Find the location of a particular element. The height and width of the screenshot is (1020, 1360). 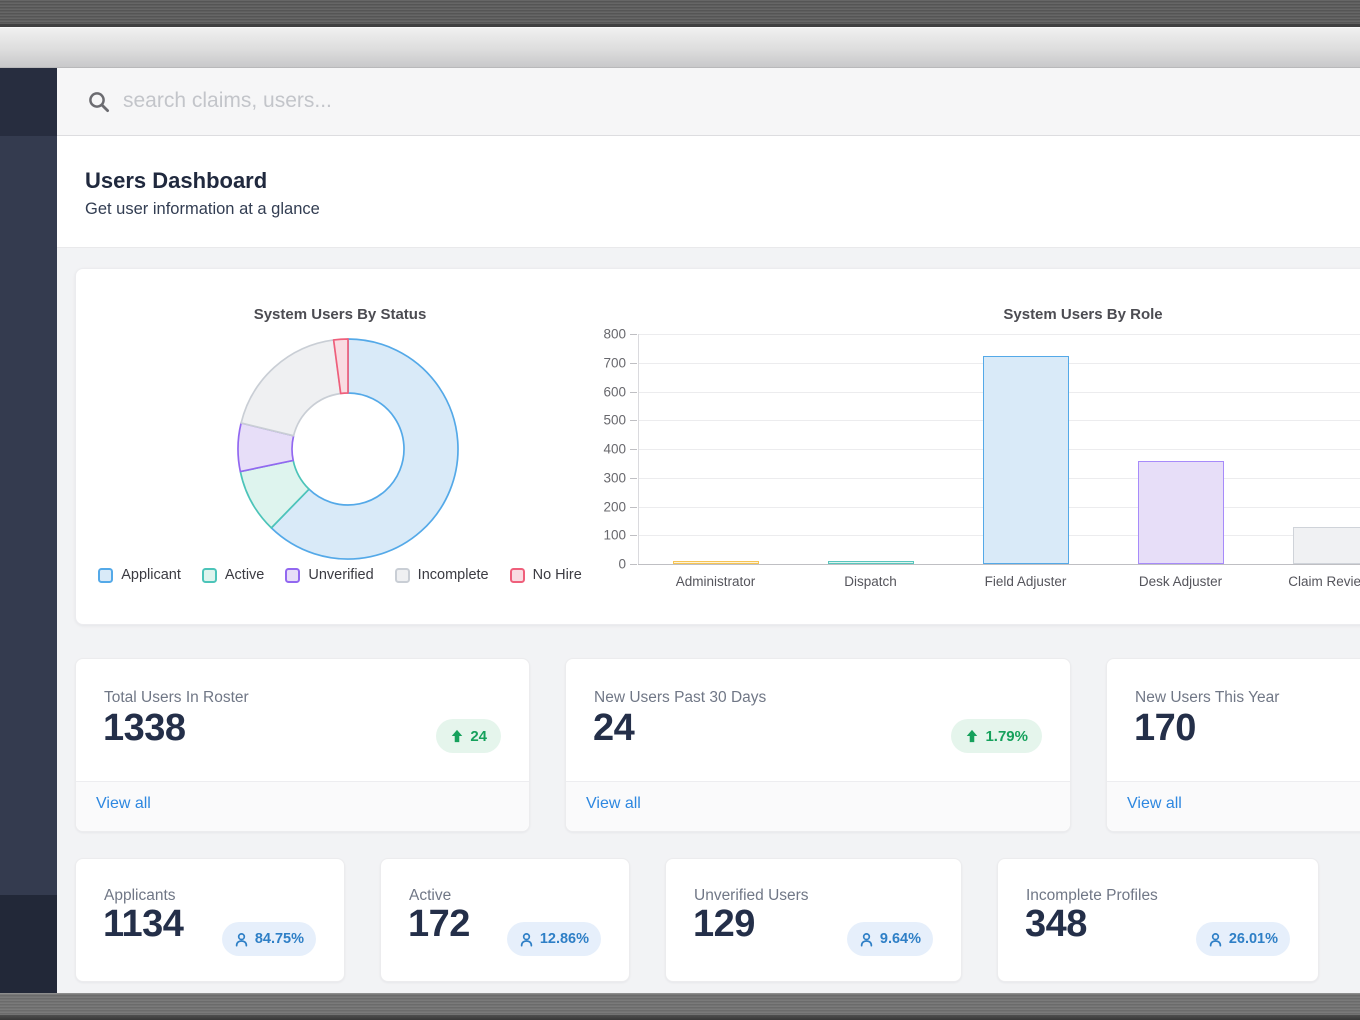

y-axis-label: 700 is located at coordinates (614, 363).